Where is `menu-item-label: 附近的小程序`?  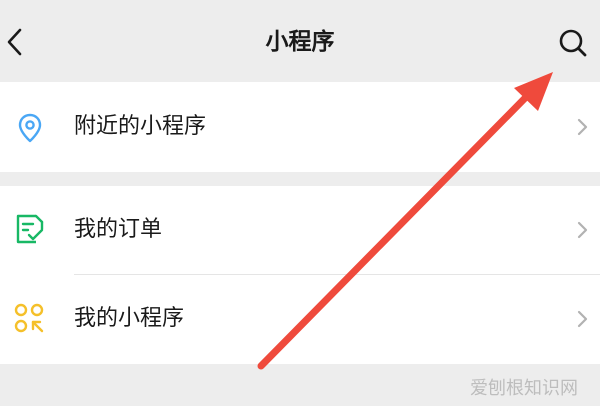 menu-item-label: 附近的小程序 is located at coordinates (140, 126).